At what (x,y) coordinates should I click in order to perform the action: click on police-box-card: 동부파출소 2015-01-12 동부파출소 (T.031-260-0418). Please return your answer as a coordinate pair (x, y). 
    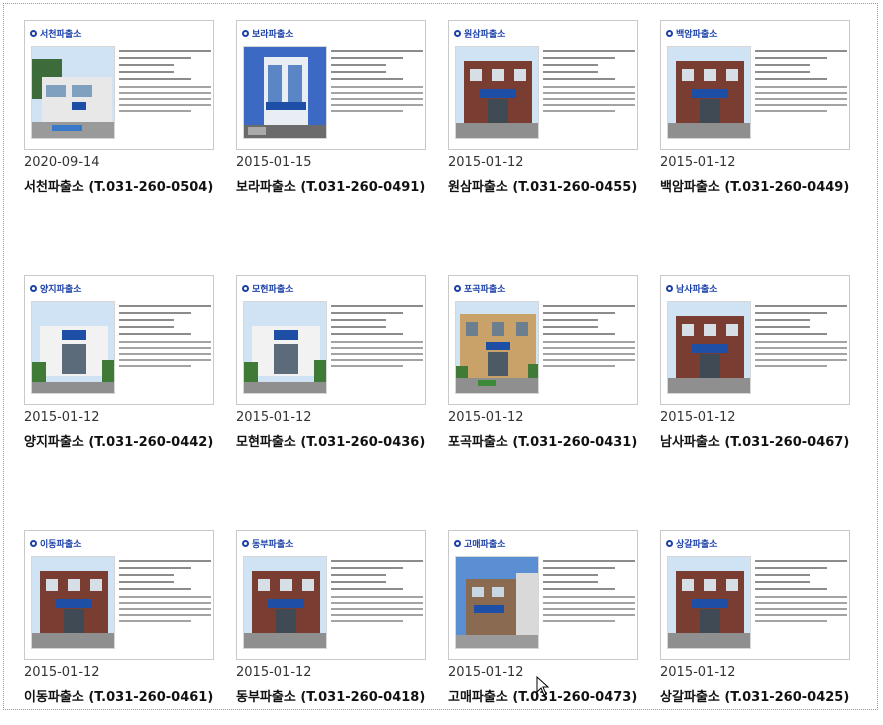
    Looking at the image, I should click on (336, 627).